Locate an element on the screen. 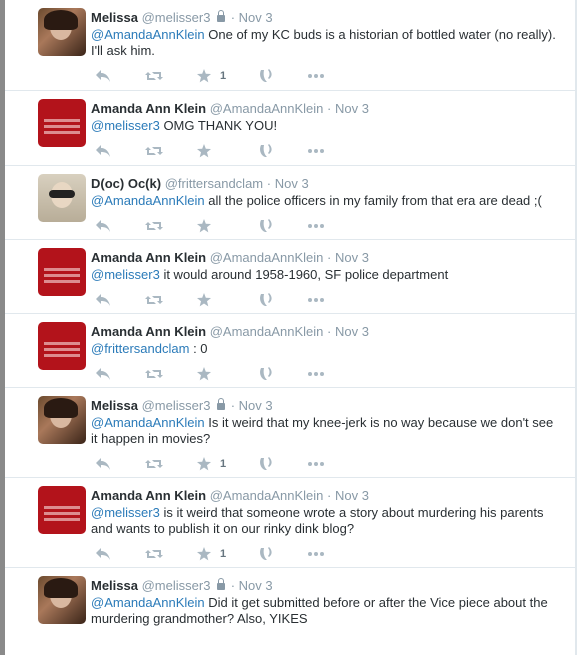 This screenshot has height=655, width=577. author-name: D(oc) Oc(k) is located at coordinates (126, 183).